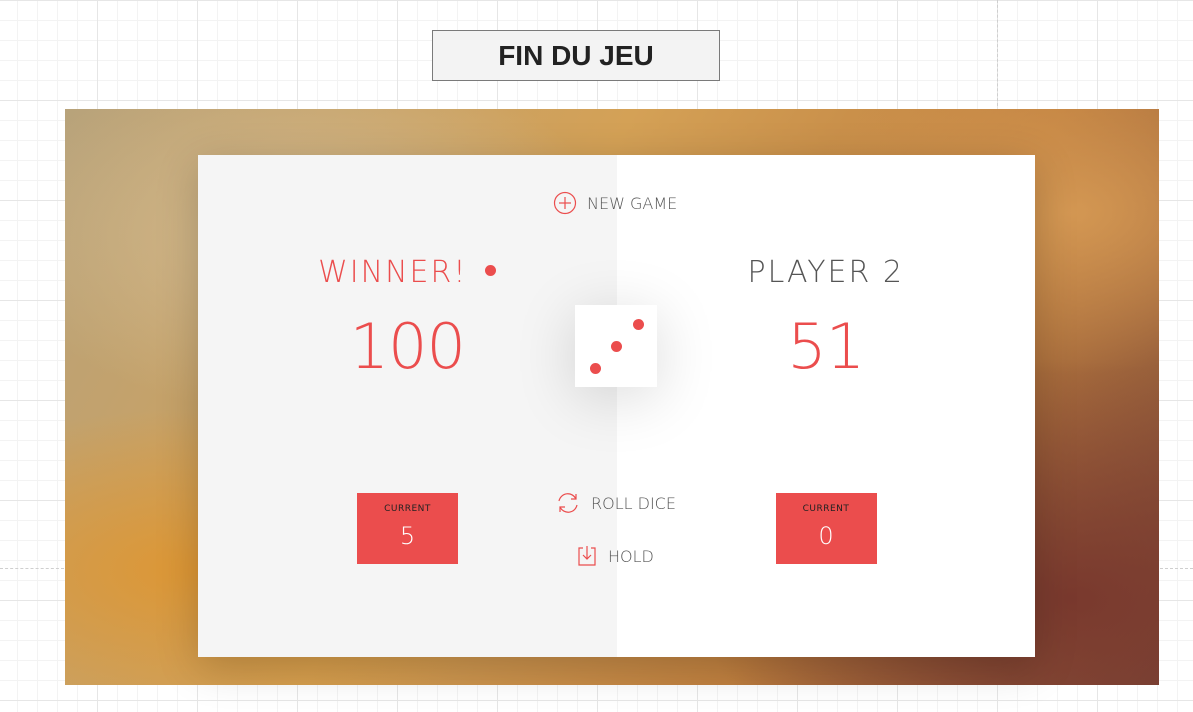  What do you see at coordinates (491, 270) in the screenshot?
I see `active-player-dot-icon` at bounding box center [491, 270].